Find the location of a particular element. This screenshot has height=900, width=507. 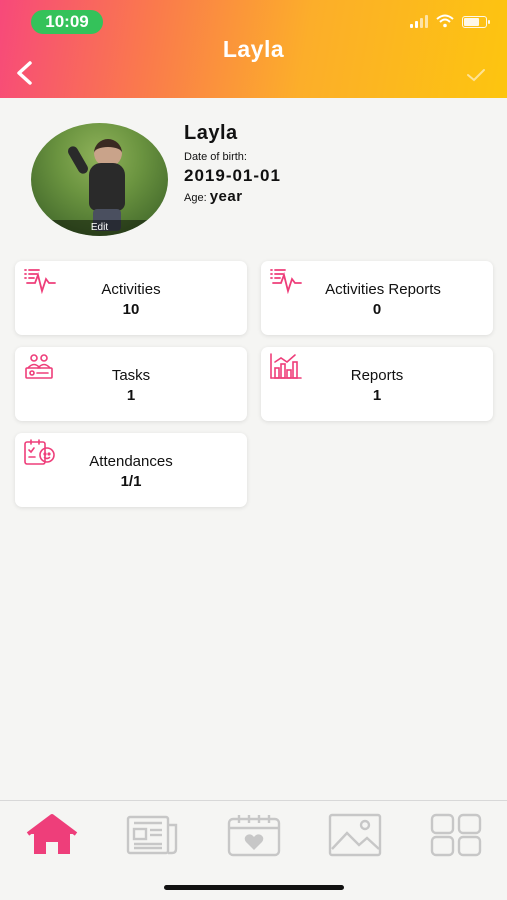

card-reports: Reports 1 is located at coordinates (377, 384).